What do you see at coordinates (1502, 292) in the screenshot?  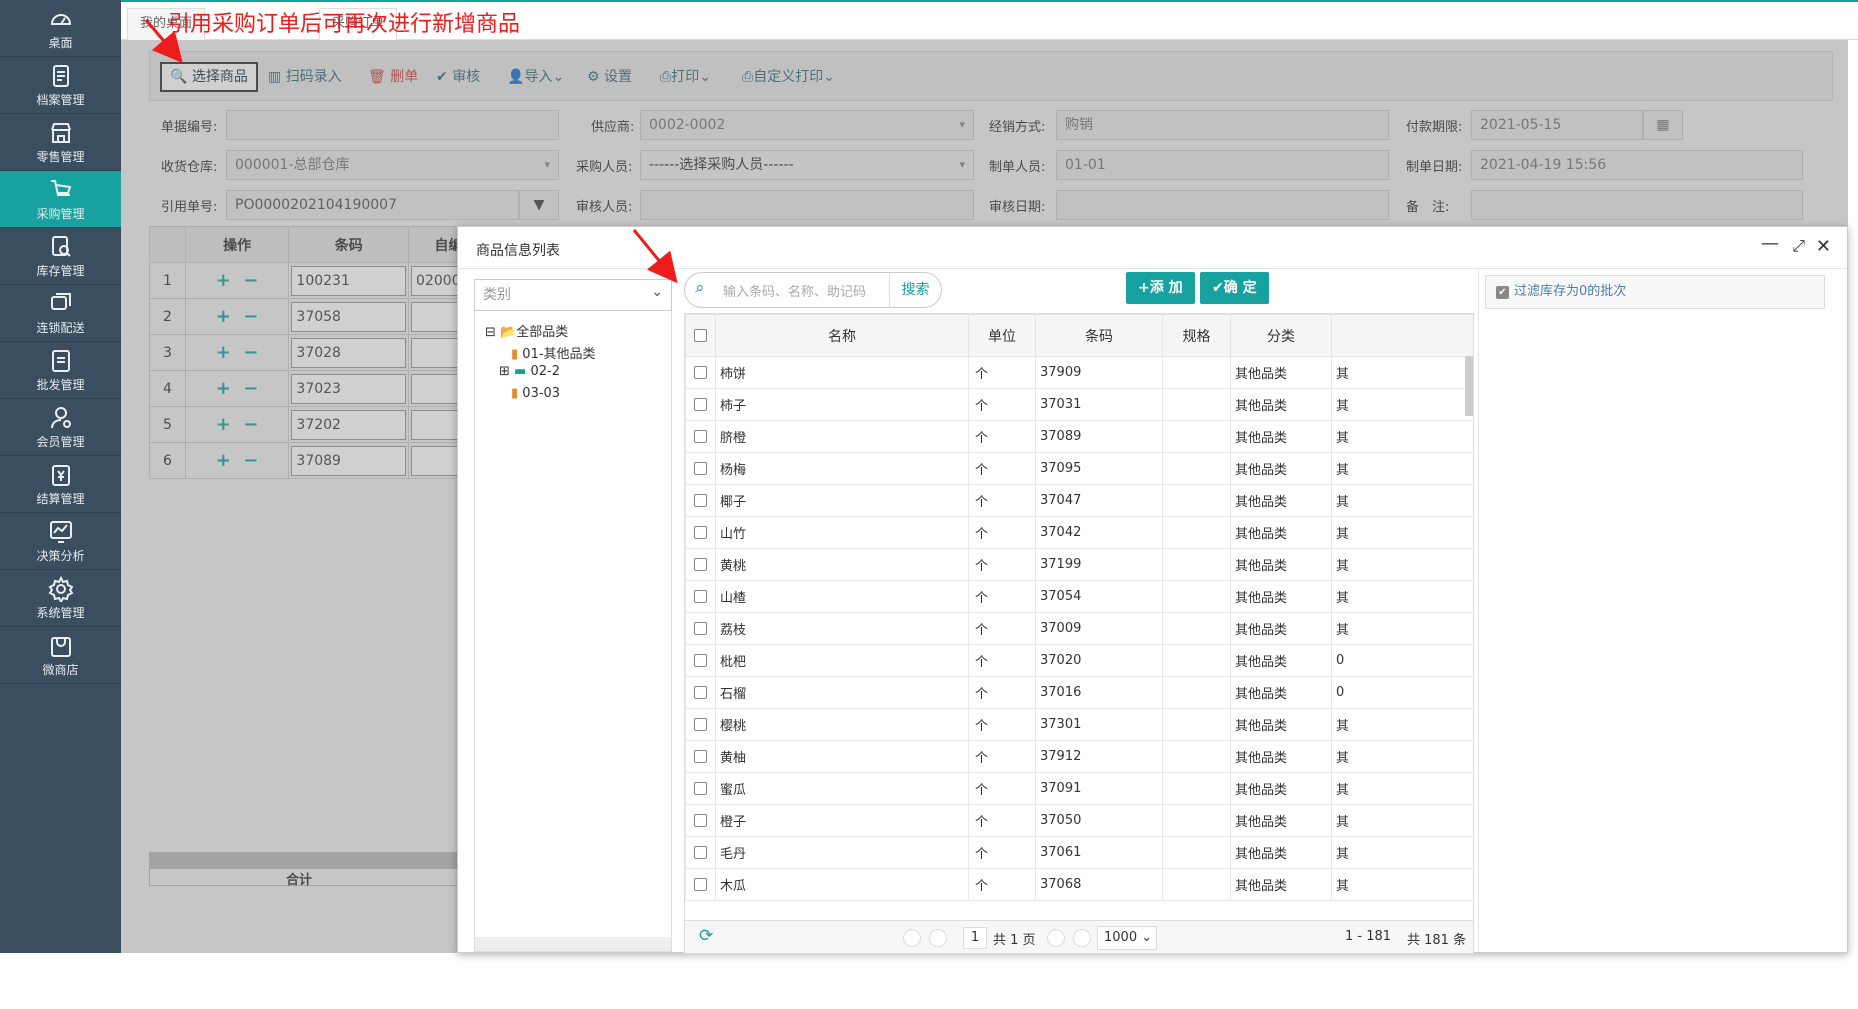 I see `filter-checkbox: ✔` at bounding box center [1502, 292].